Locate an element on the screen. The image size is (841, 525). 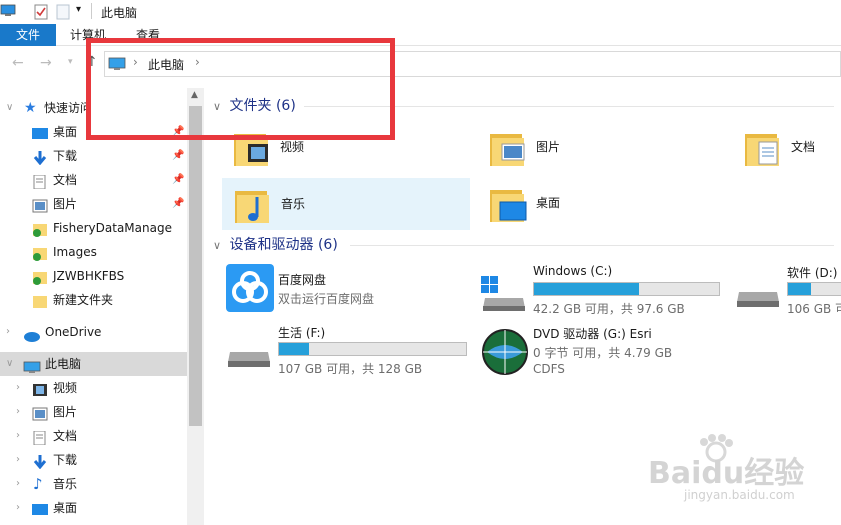
devices-header-label: 设备和驱动器 (6) is located at coordinates (283, 245).